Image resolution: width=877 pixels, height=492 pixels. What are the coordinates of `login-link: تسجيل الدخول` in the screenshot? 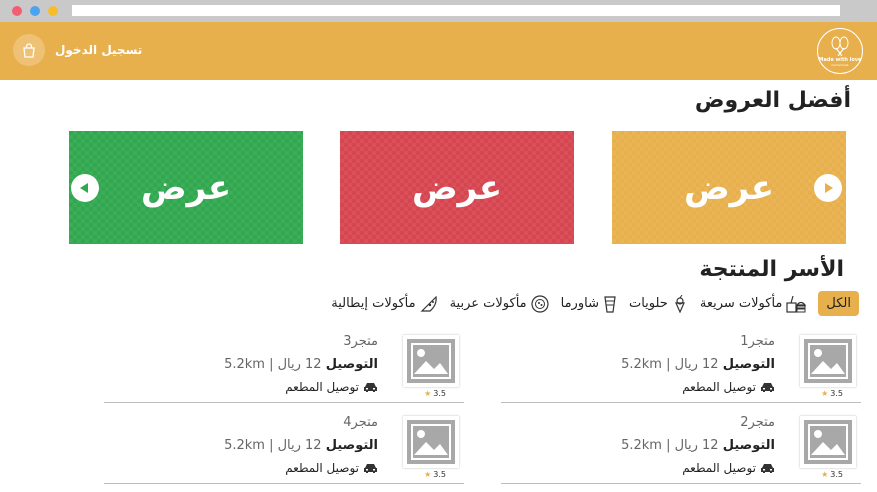 It's located at (98, 50).